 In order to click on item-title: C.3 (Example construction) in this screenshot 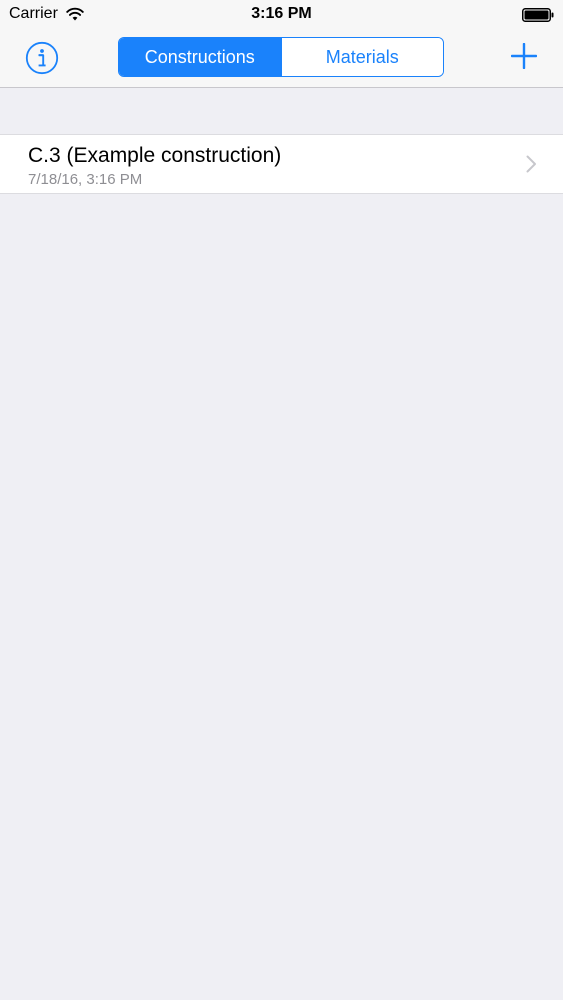, I will do `click(155, 155)`.